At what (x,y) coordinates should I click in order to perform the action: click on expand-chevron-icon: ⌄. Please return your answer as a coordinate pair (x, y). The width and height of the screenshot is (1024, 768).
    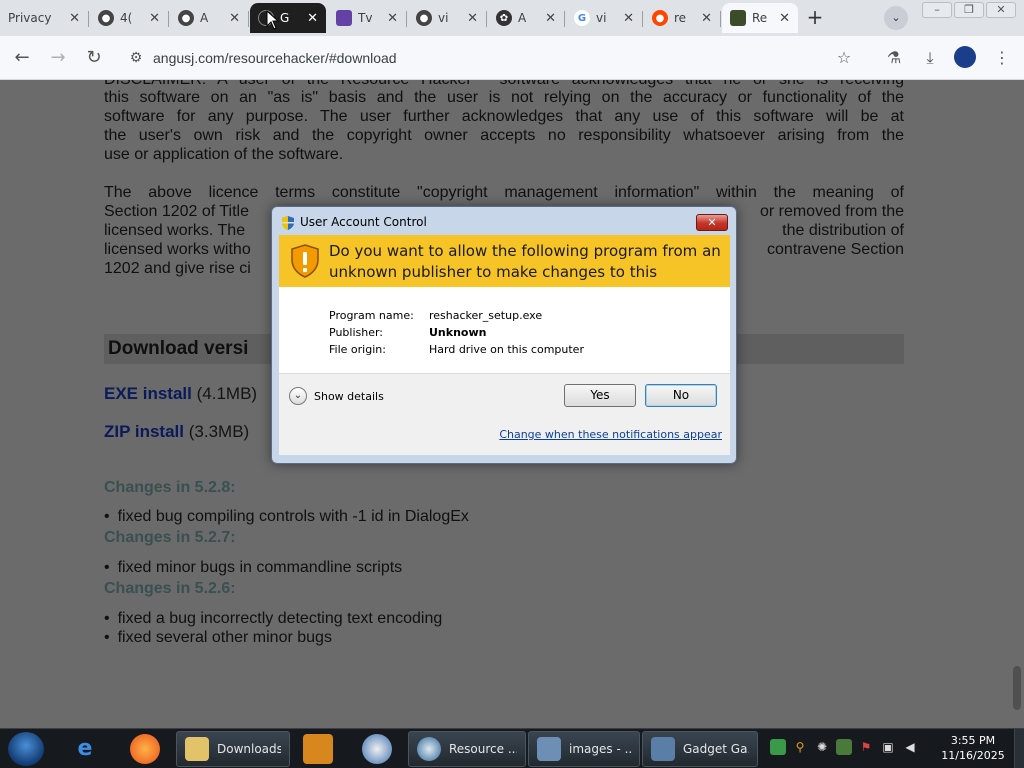
    Looking at the image, I should click on (298, 396).